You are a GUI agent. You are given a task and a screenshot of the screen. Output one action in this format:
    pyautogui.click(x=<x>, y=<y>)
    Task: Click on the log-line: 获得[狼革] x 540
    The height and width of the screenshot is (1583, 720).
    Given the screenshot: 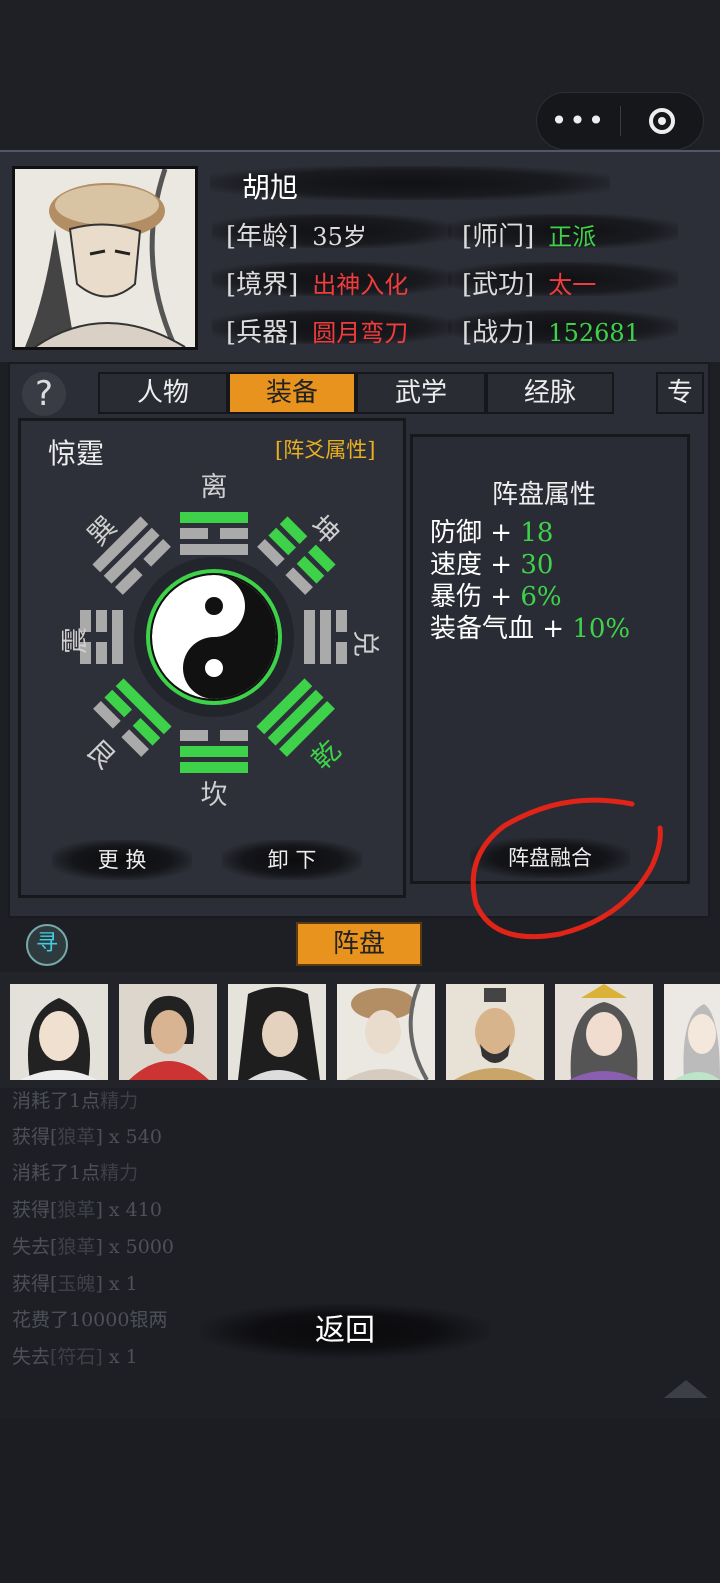 What is the action you would take?
    pyautogui.click(x=87, y=1137)
    